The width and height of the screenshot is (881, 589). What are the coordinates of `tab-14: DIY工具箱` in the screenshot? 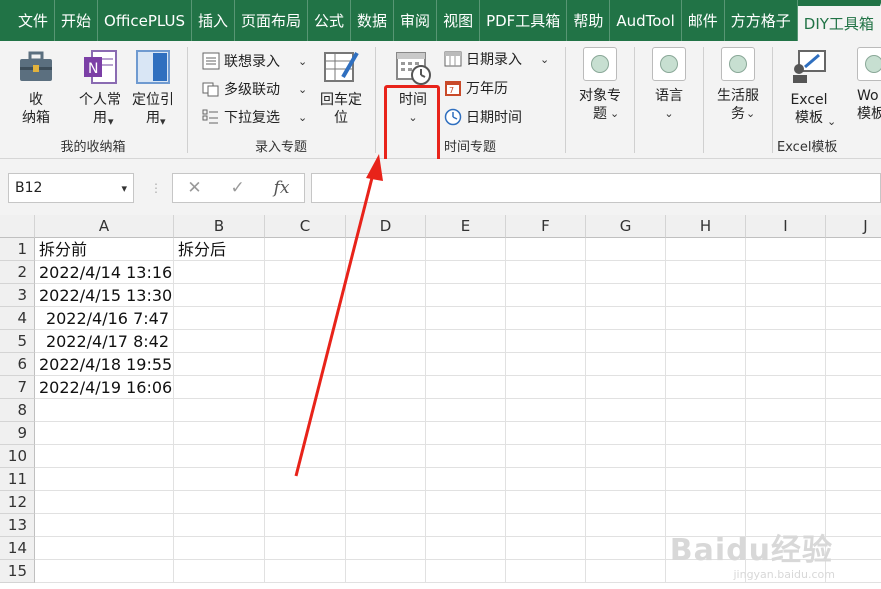 It's located at (839, 22).